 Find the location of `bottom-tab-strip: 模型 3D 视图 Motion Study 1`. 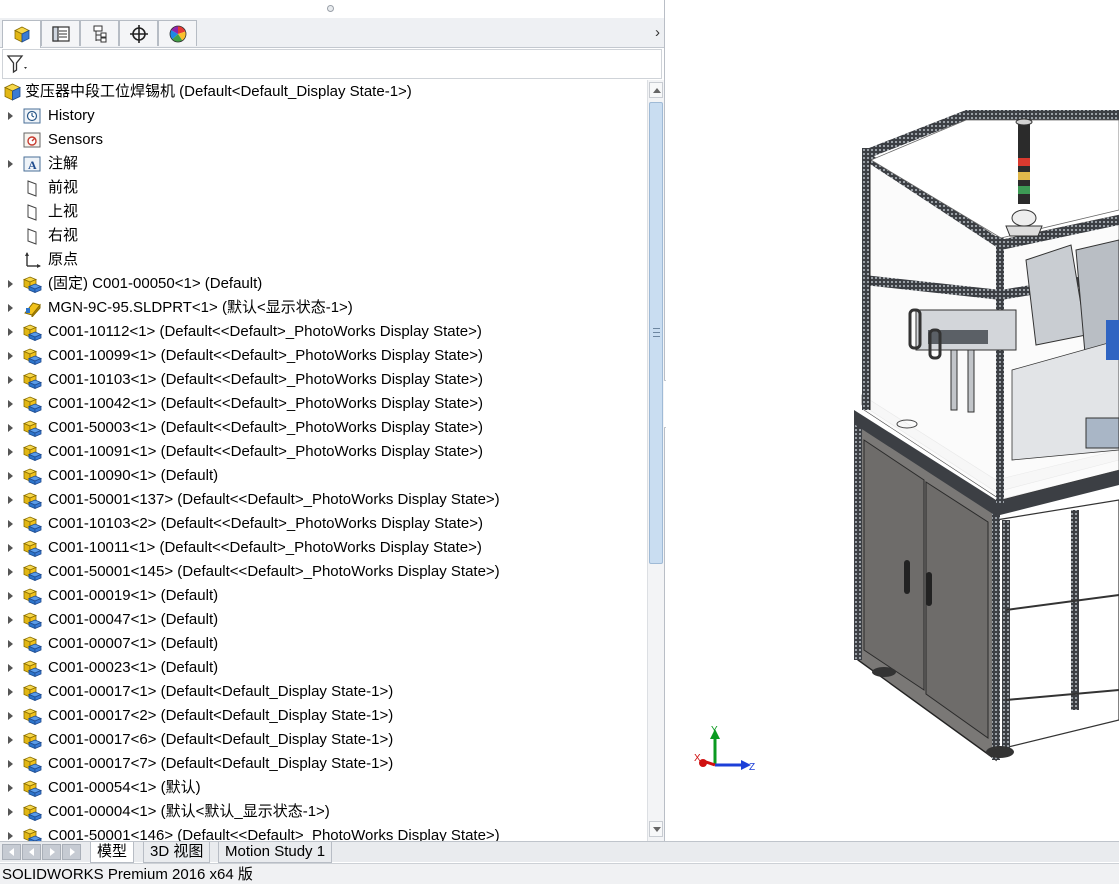

bottom-tab-strip: 模型 3D 视图 Motion Study 1 is located at coordinates (559, 852).